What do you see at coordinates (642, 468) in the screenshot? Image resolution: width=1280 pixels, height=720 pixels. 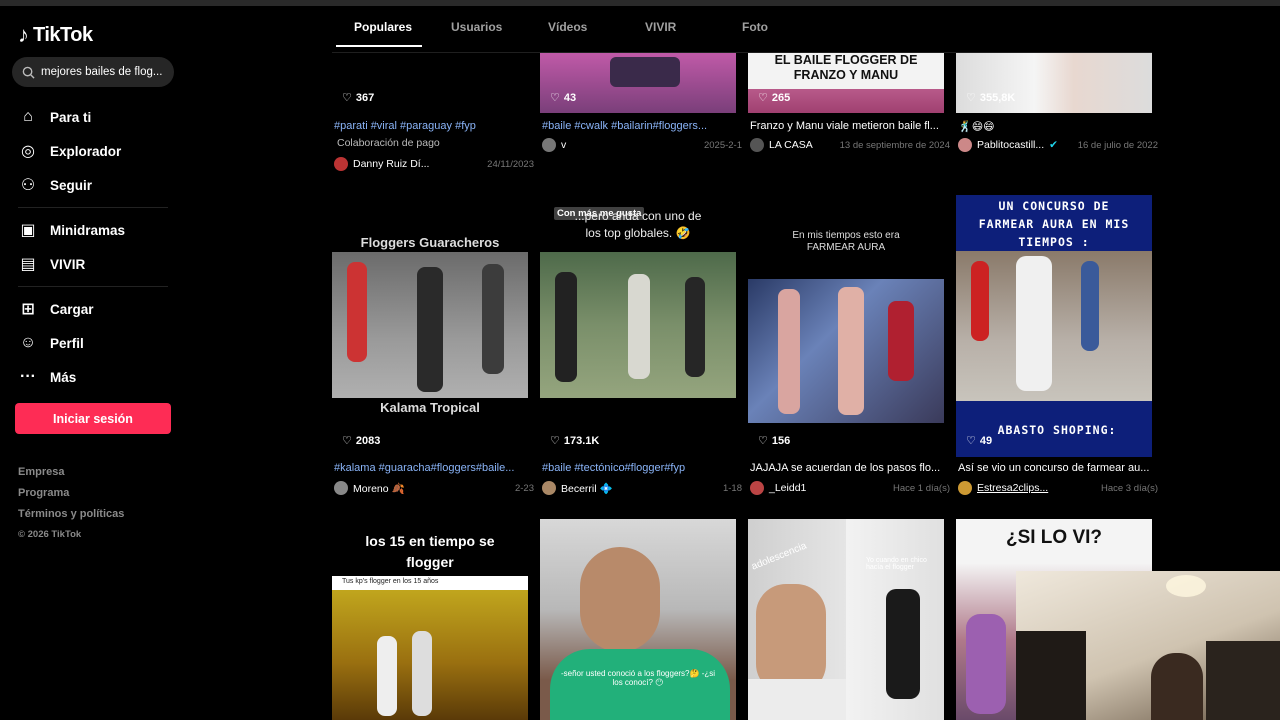 I see `video-caption: #baile #tectónico#flogger#fyp` at bounding box center [642, 468].